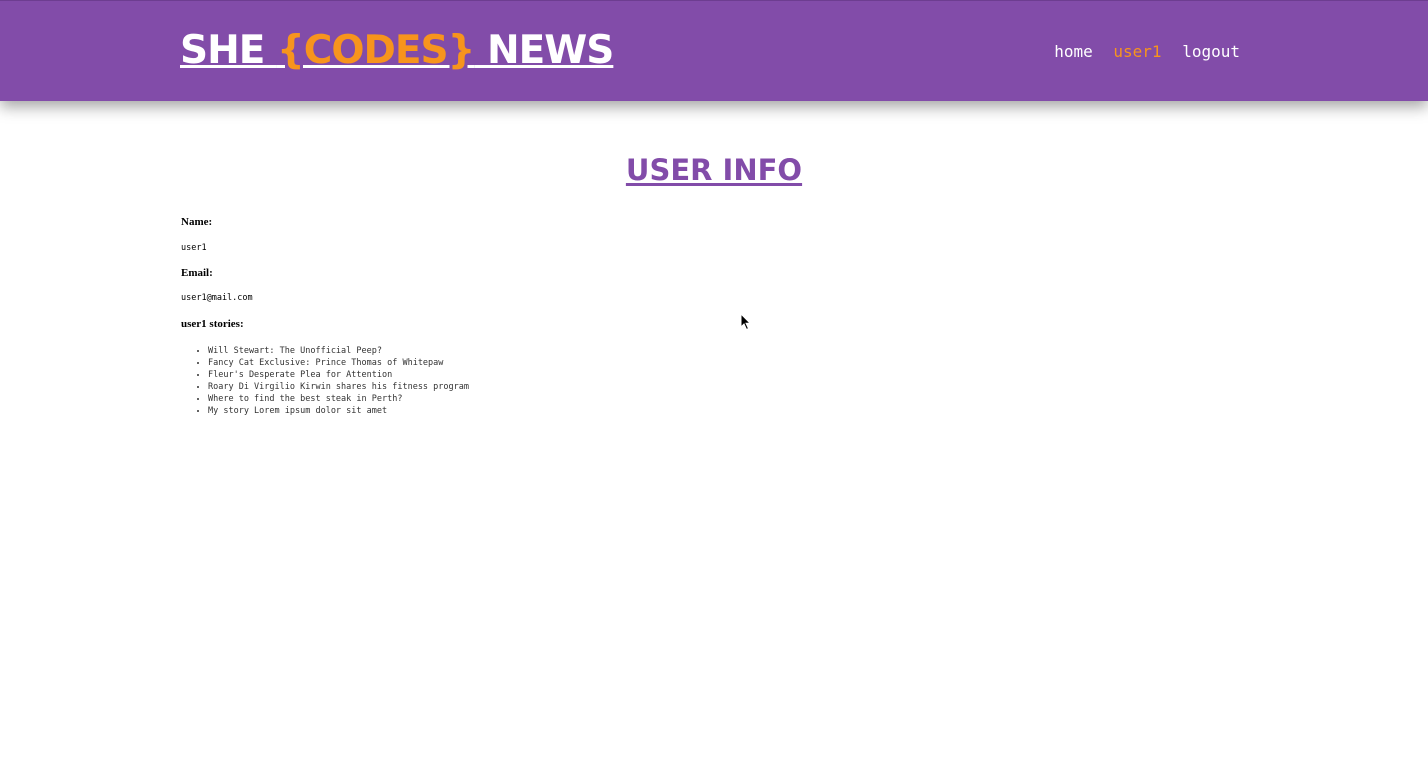 The height and width of the screenshot is (784, 1428). I want to click on name-label: Name:, so click(197, 222).